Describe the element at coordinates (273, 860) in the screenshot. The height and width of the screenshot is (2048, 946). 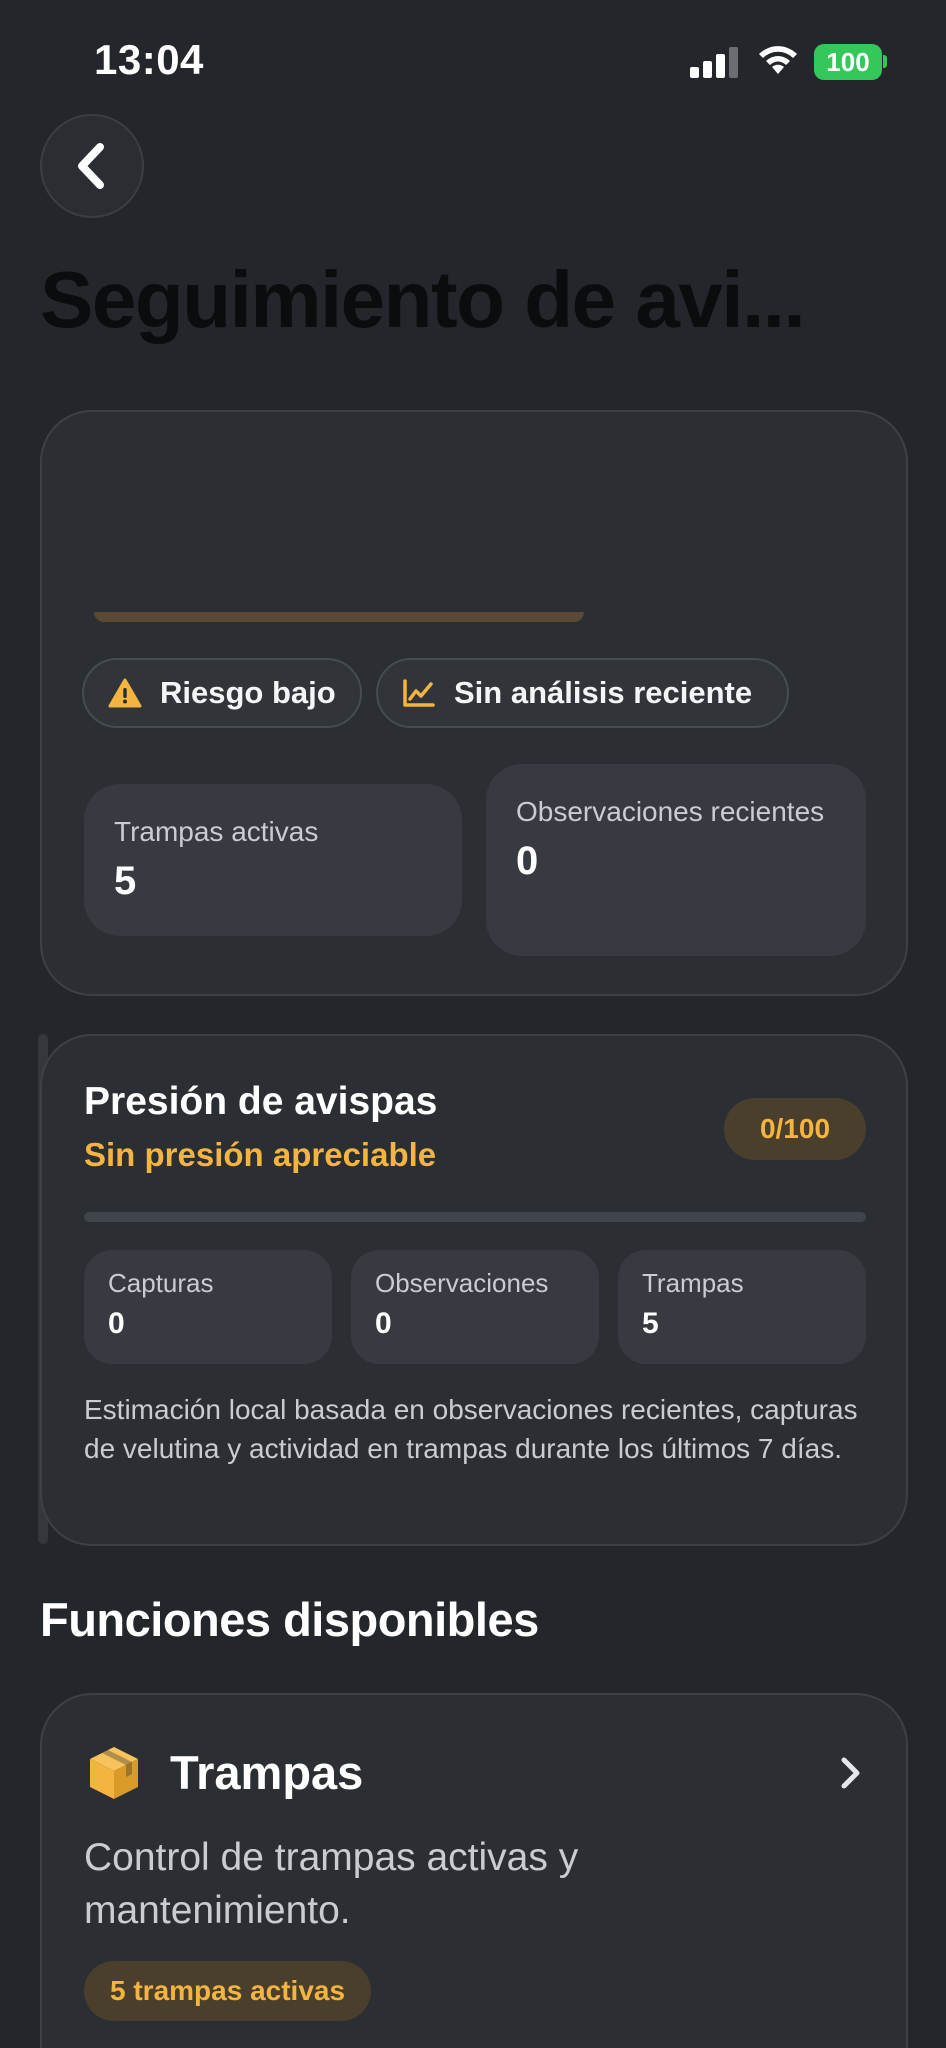
I see `active-traps-tile: Trampas activas 5` at that location.